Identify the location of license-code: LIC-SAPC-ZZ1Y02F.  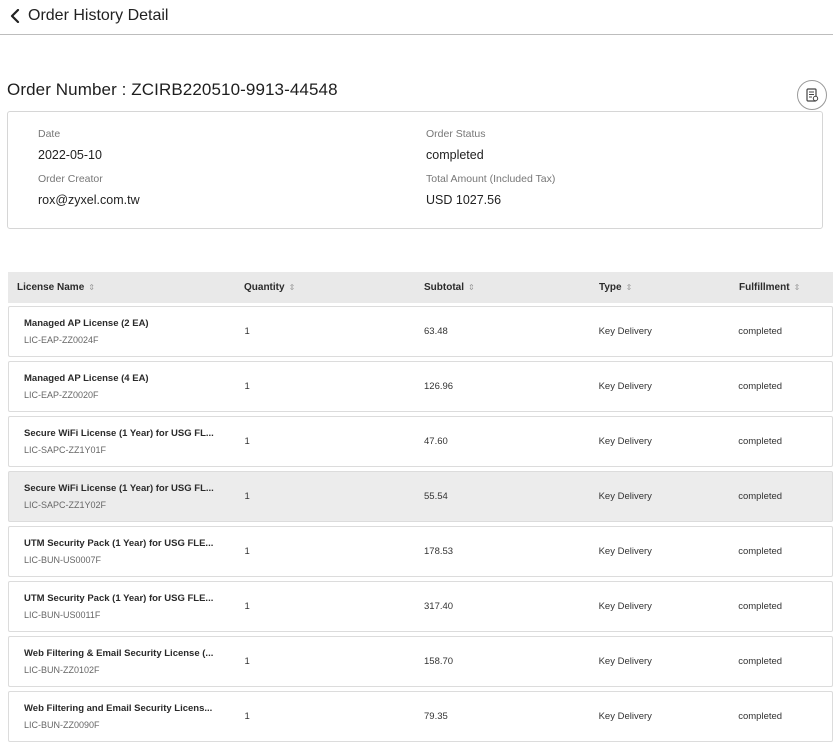
(65, 505).